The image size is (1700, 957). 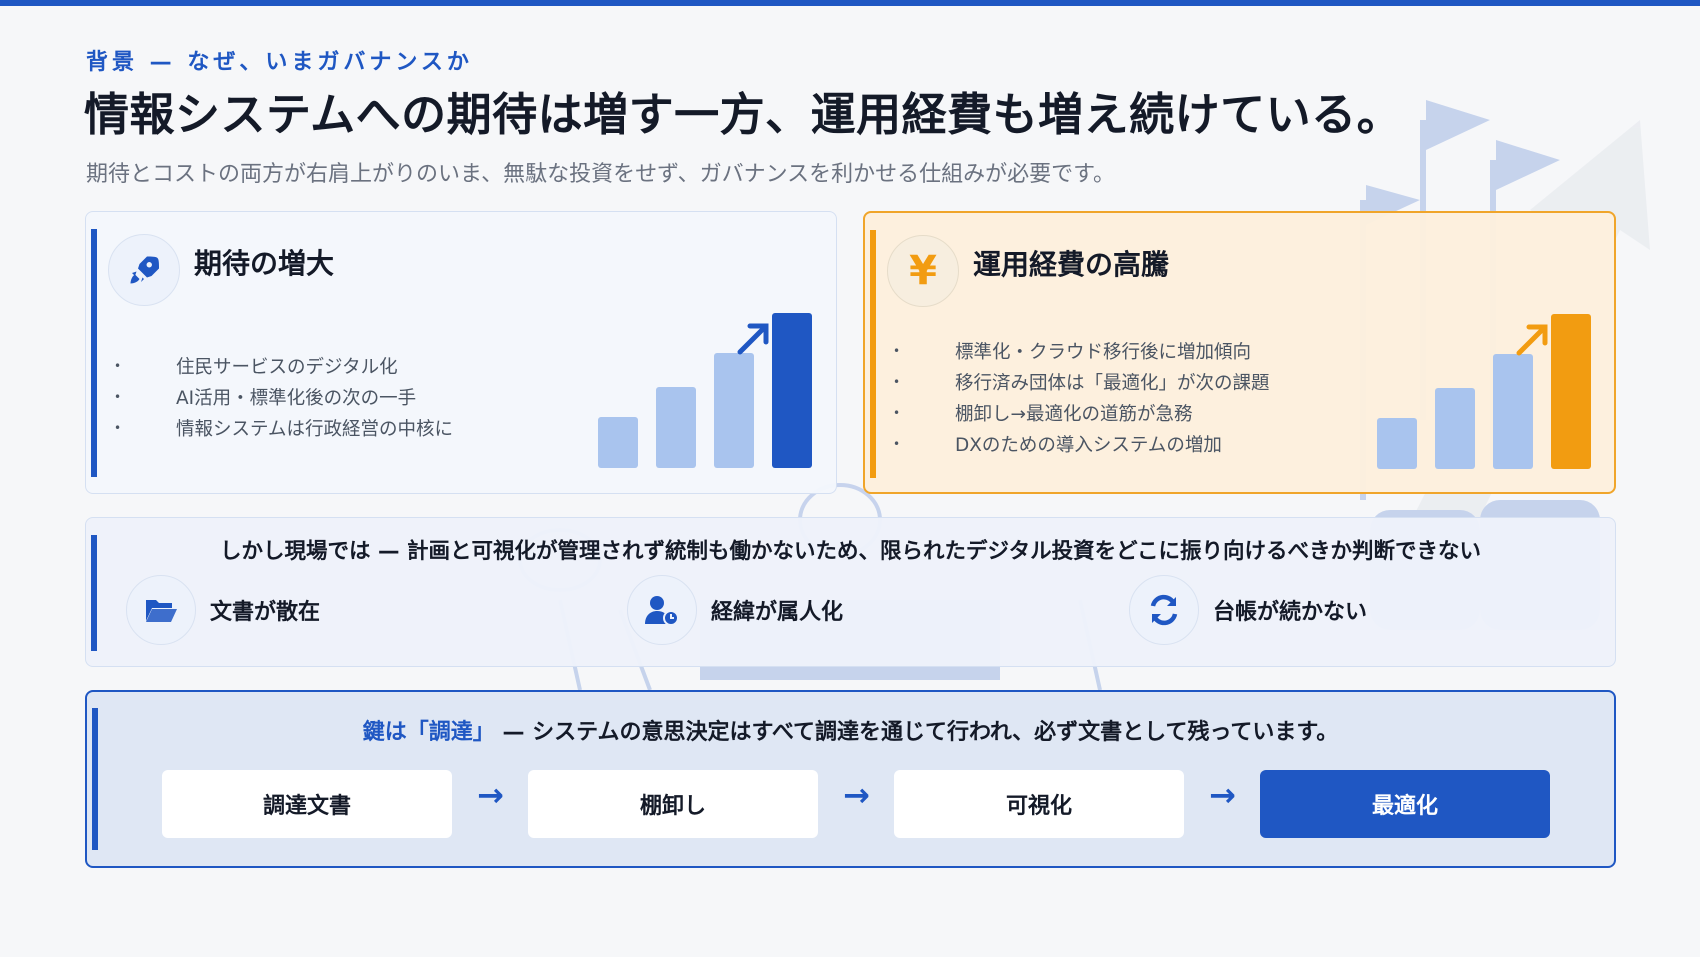 I want to click on list-item: • 標準化・クラウド移行後に増加傾向, so click(x=1072, y=352).